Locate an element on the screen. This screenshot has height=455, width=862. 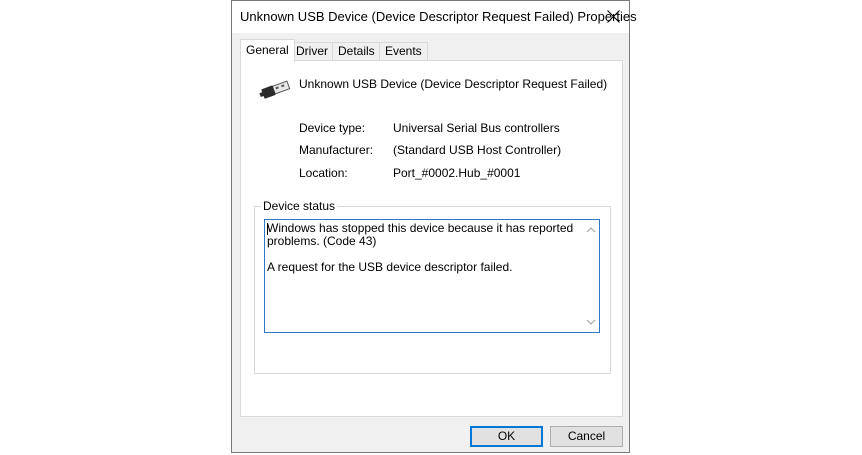
text-caret is located at coordinates (267, 229).